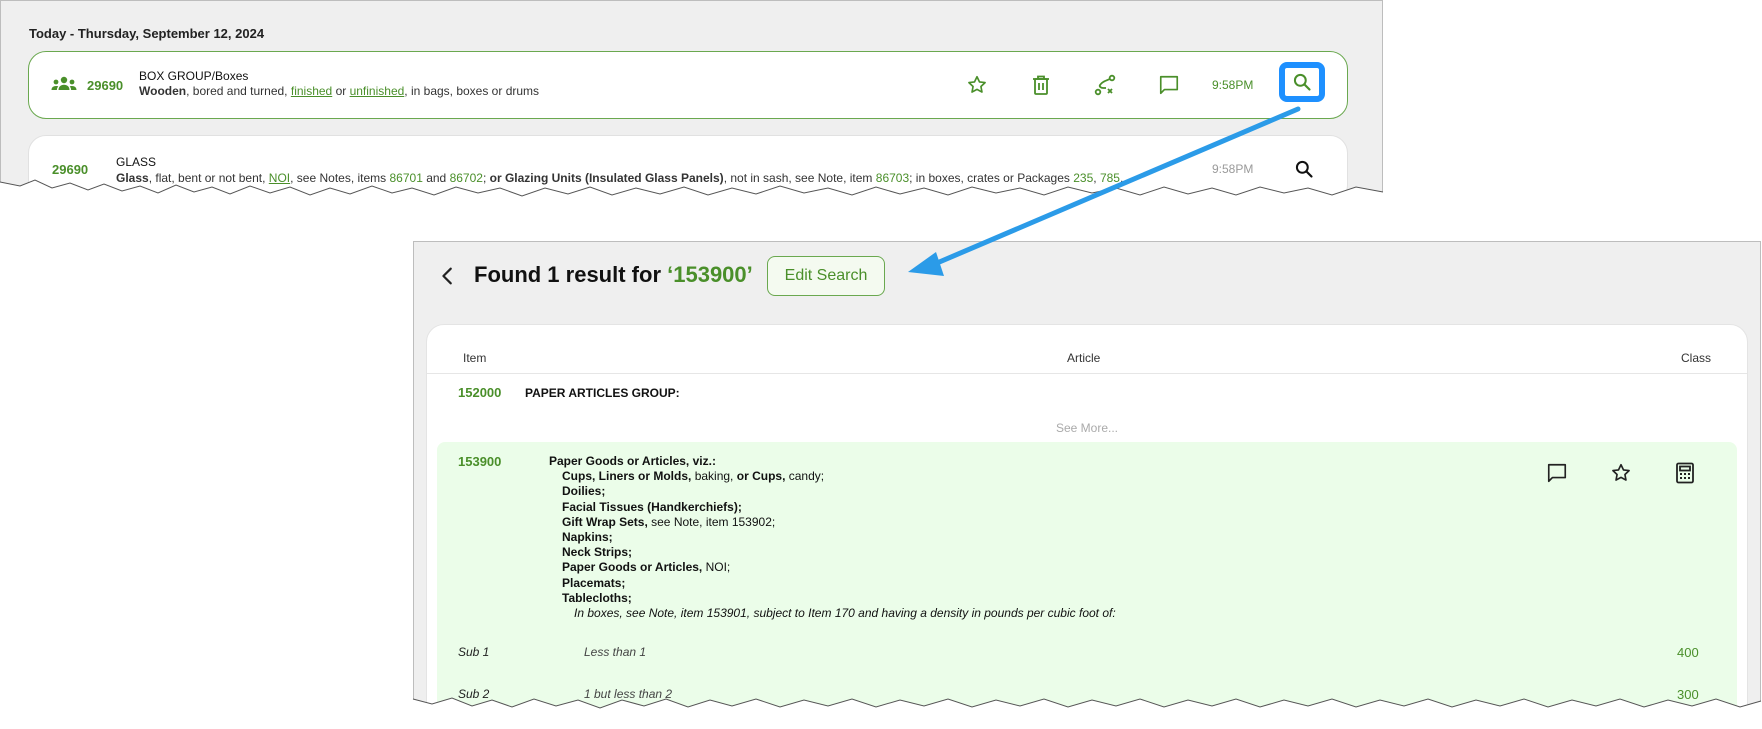  Describe the element at coordinates (1685, 473) in the screenshot. I see `calculator-icon` at that location.